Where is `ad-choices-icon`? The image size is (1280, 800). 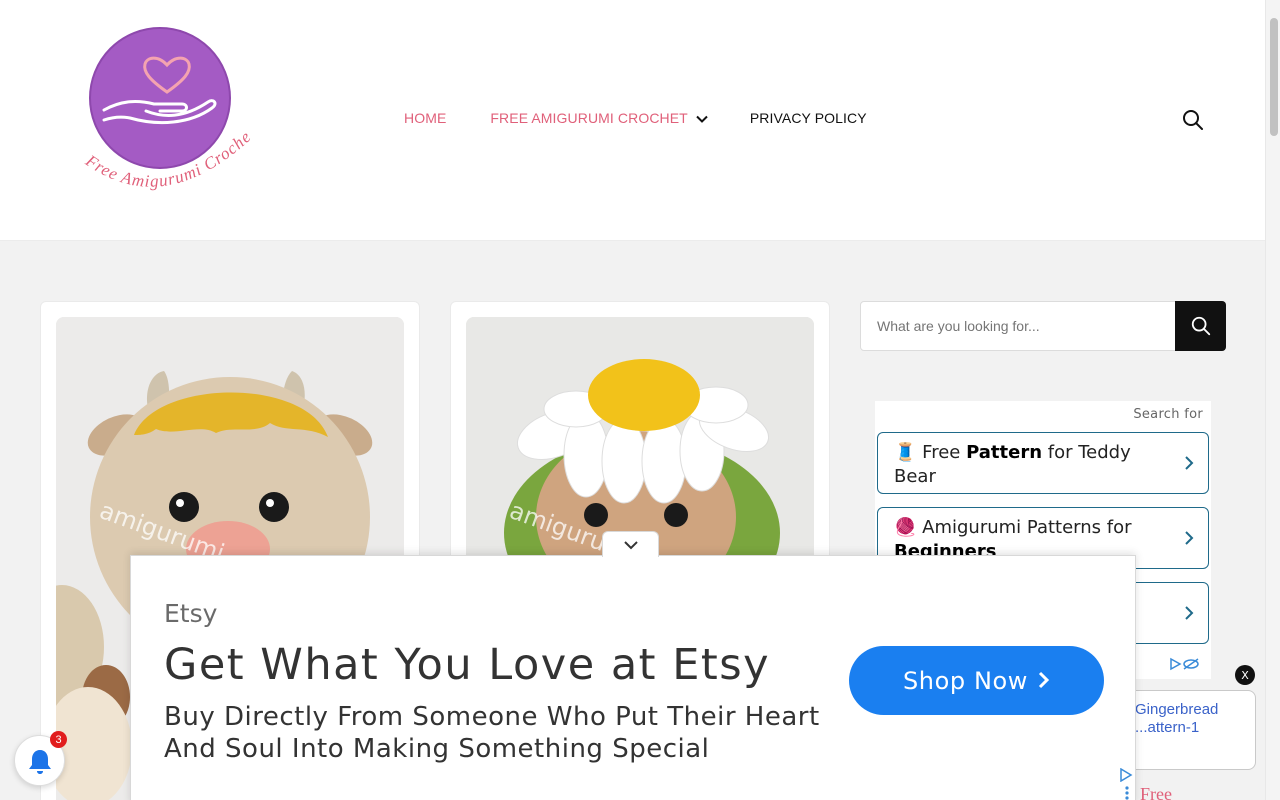 ad-choices-icon is located at coordinates (1184, 666).